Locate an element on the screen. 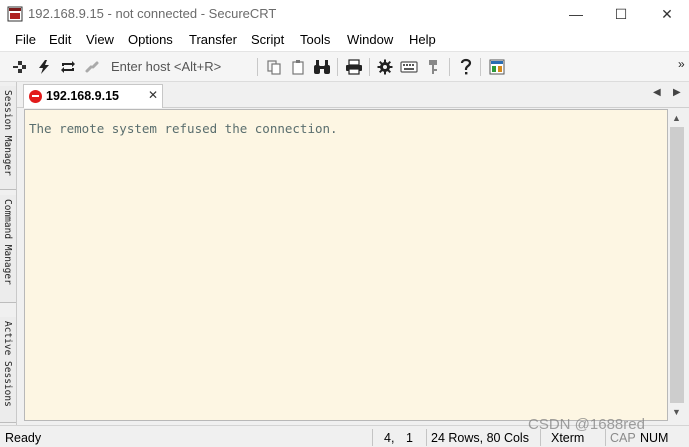  sessions-image-icon is located at coordinates (497, 67).